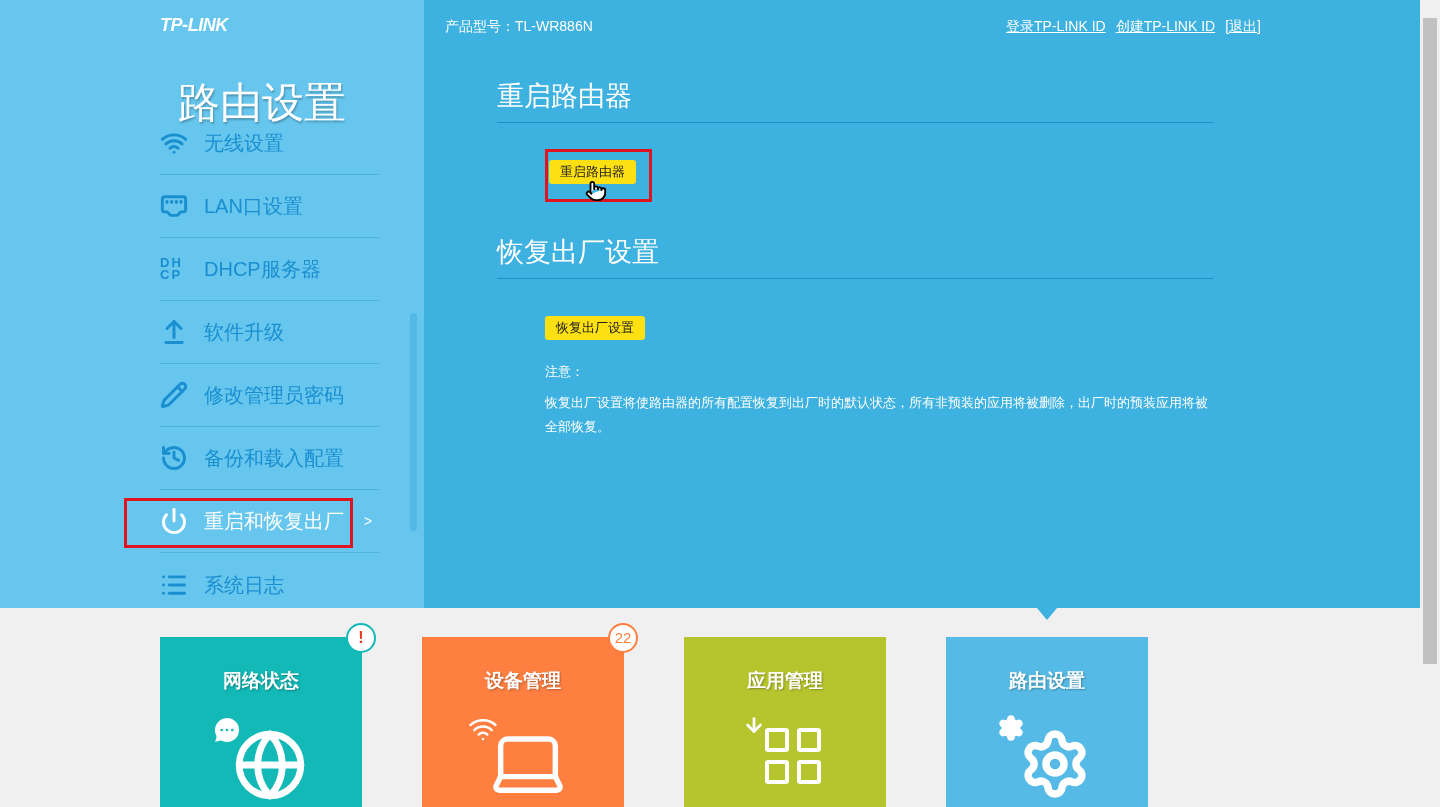 This screenshot has height=807, width=1440. I want to click on header-link: 创建TP-LINK ID, so click(1165, 26).